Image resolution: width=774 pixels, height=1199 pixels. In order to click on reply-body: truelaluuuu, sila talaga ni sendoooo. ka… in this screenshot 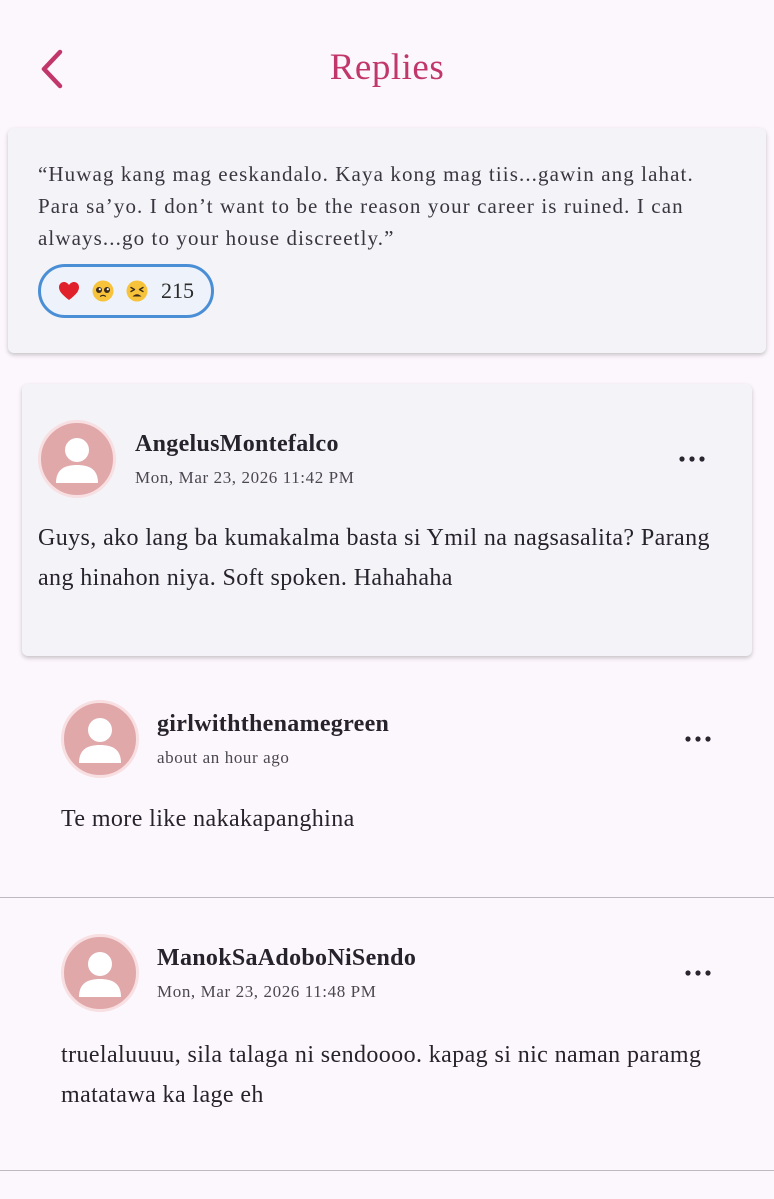, I will do `click(381, 1075)`.